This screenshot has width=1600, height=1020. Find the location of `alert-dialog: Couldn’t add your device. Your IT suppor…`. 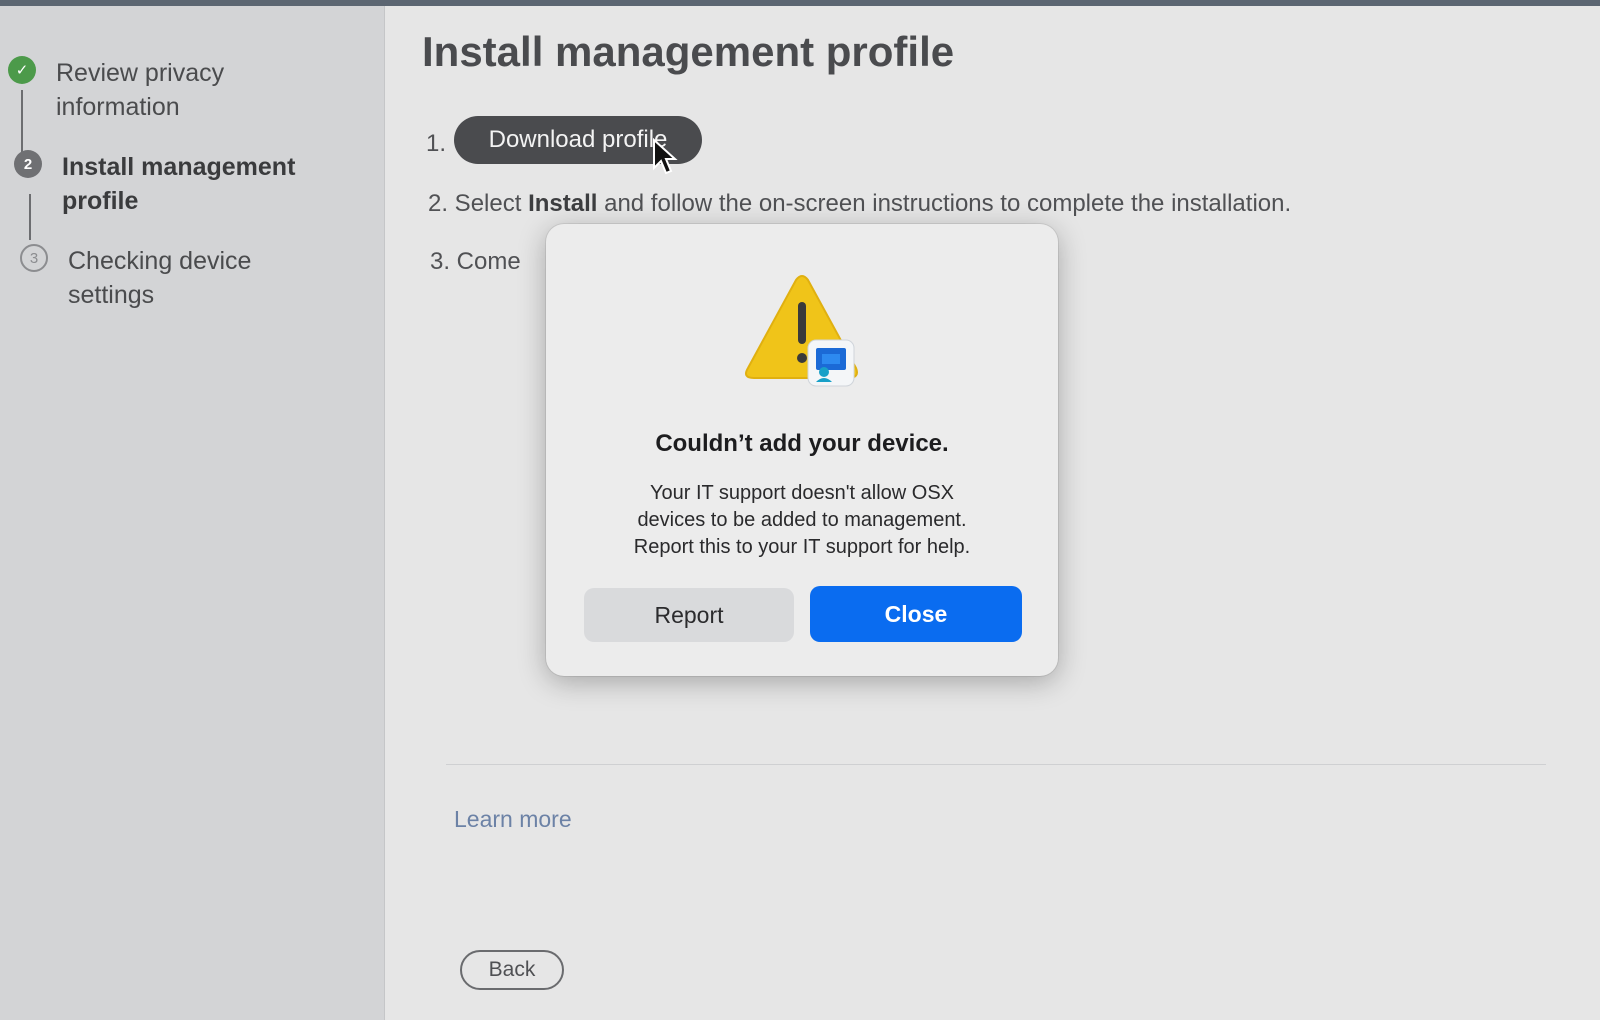

alert-dialog: Couldn’t add your device. Your IT suppor… is located at coordinates (802, 450).